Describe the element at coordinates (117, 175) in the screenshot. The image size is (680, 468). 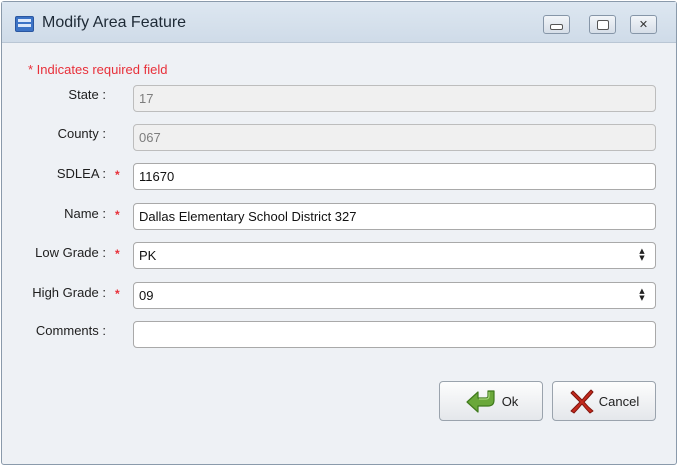
I see `sdlea-required-marker: *` at that location.